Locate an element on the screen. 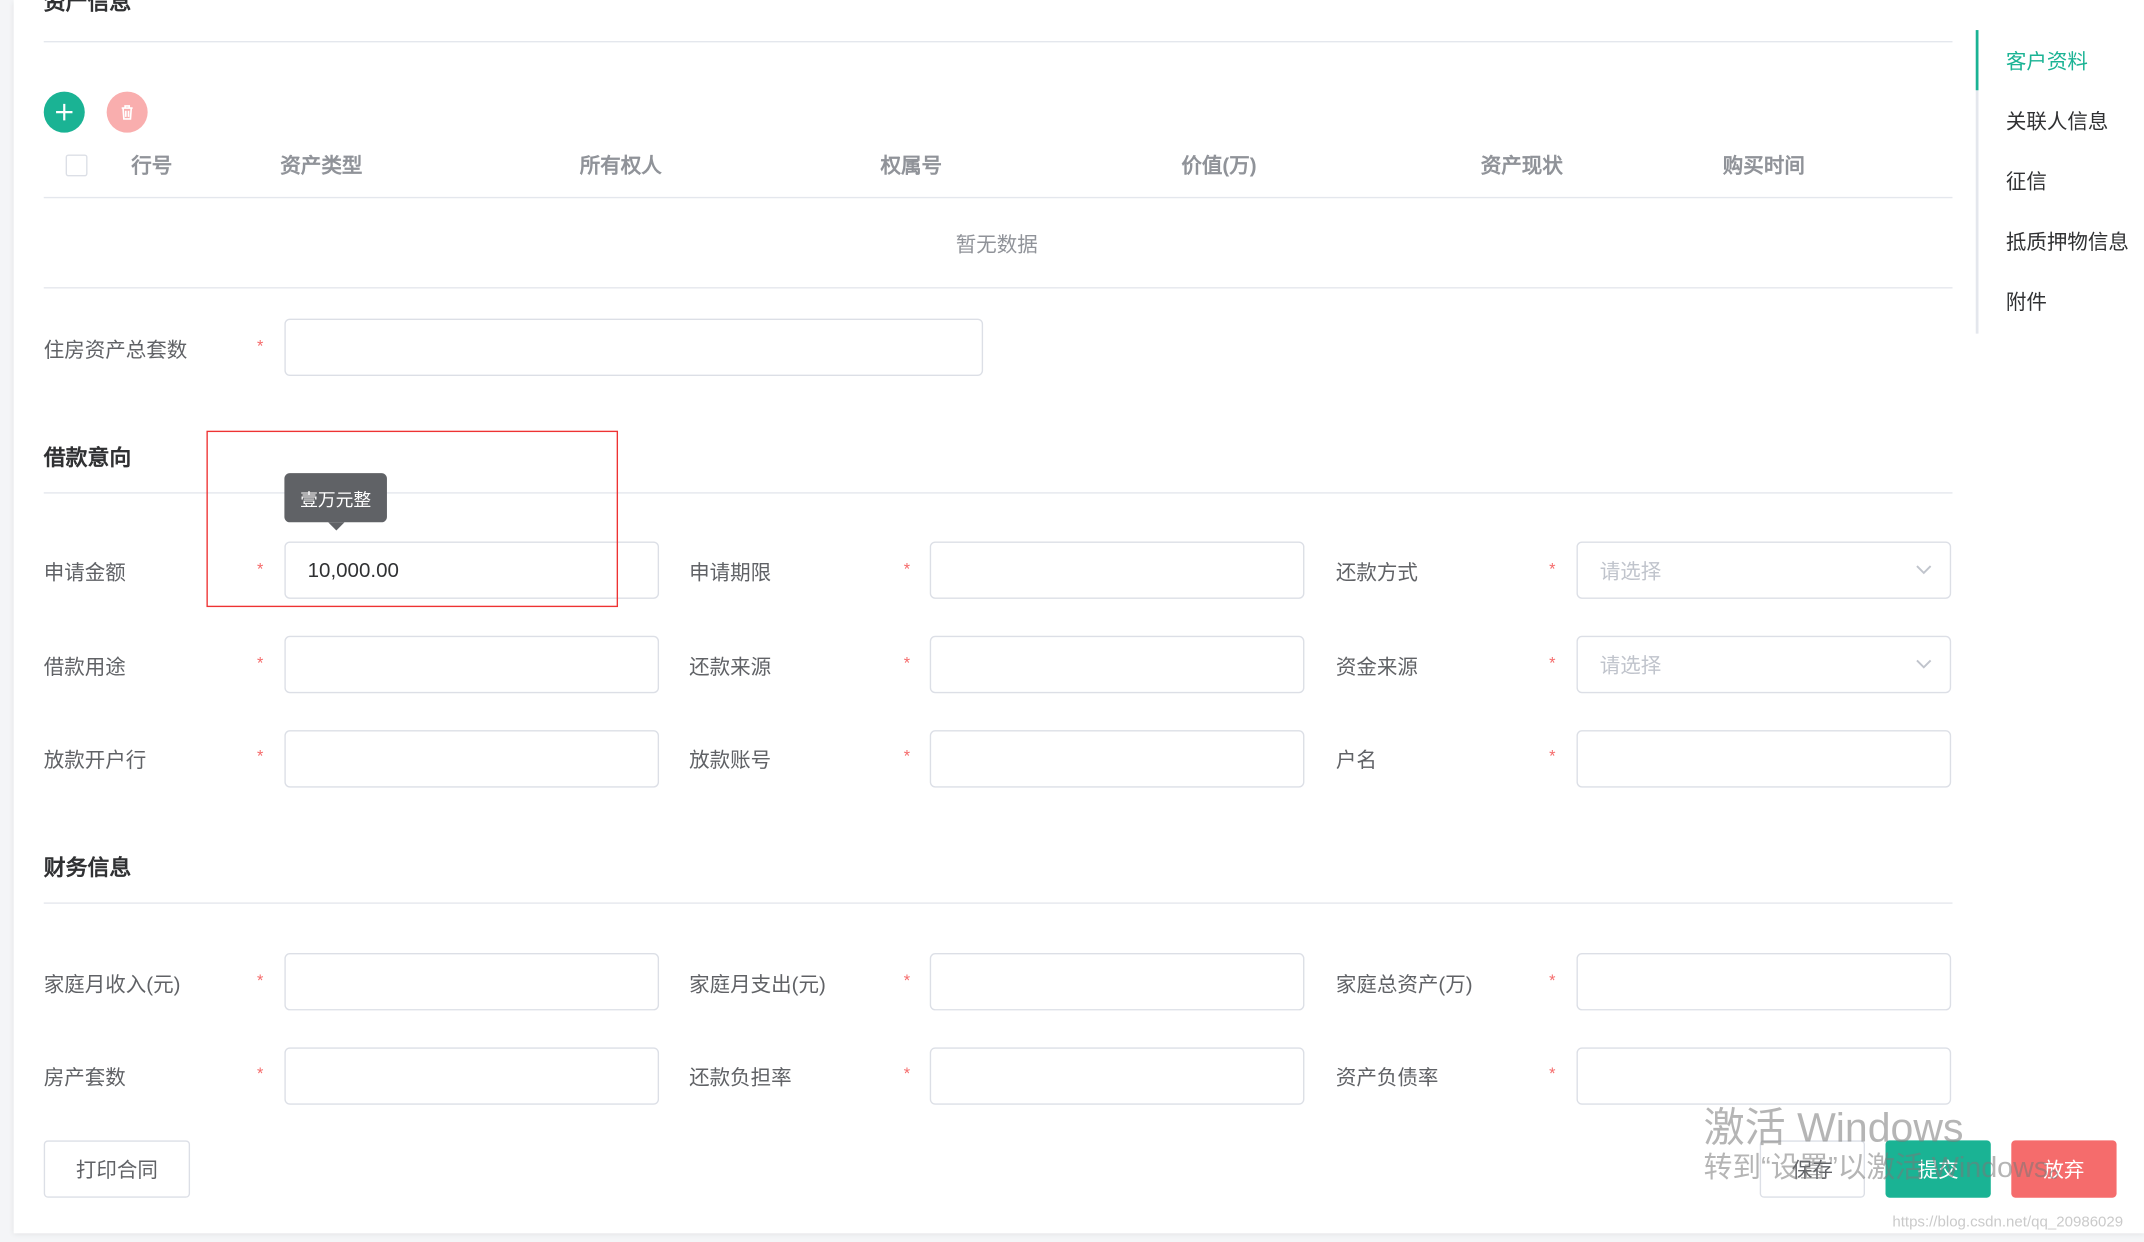 This screenshot has width=2144, height=1242. col-header-row-number: 行号 is located at coordinates (152, 166).